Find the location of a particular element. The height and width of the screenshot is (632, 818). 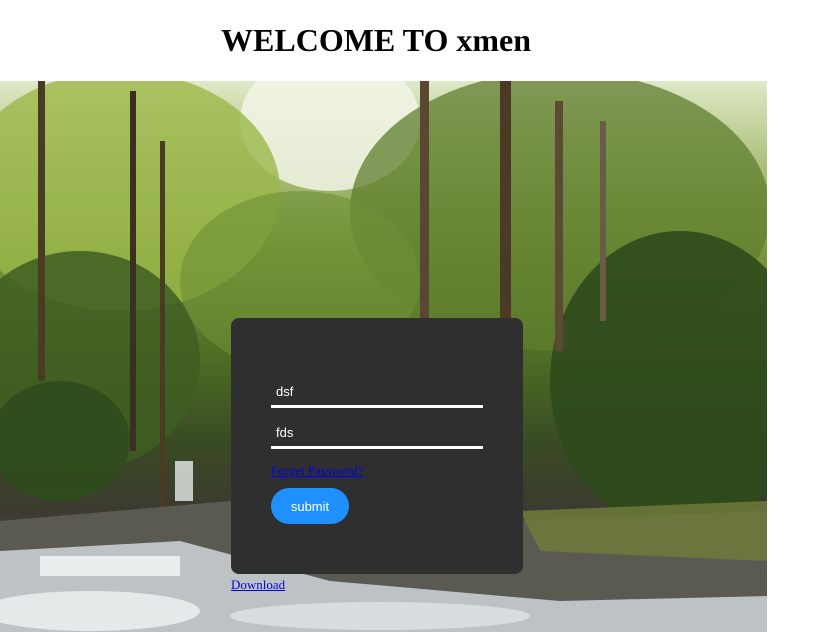

login-card: Forget Password? submit is located at coordinates (377, 446).